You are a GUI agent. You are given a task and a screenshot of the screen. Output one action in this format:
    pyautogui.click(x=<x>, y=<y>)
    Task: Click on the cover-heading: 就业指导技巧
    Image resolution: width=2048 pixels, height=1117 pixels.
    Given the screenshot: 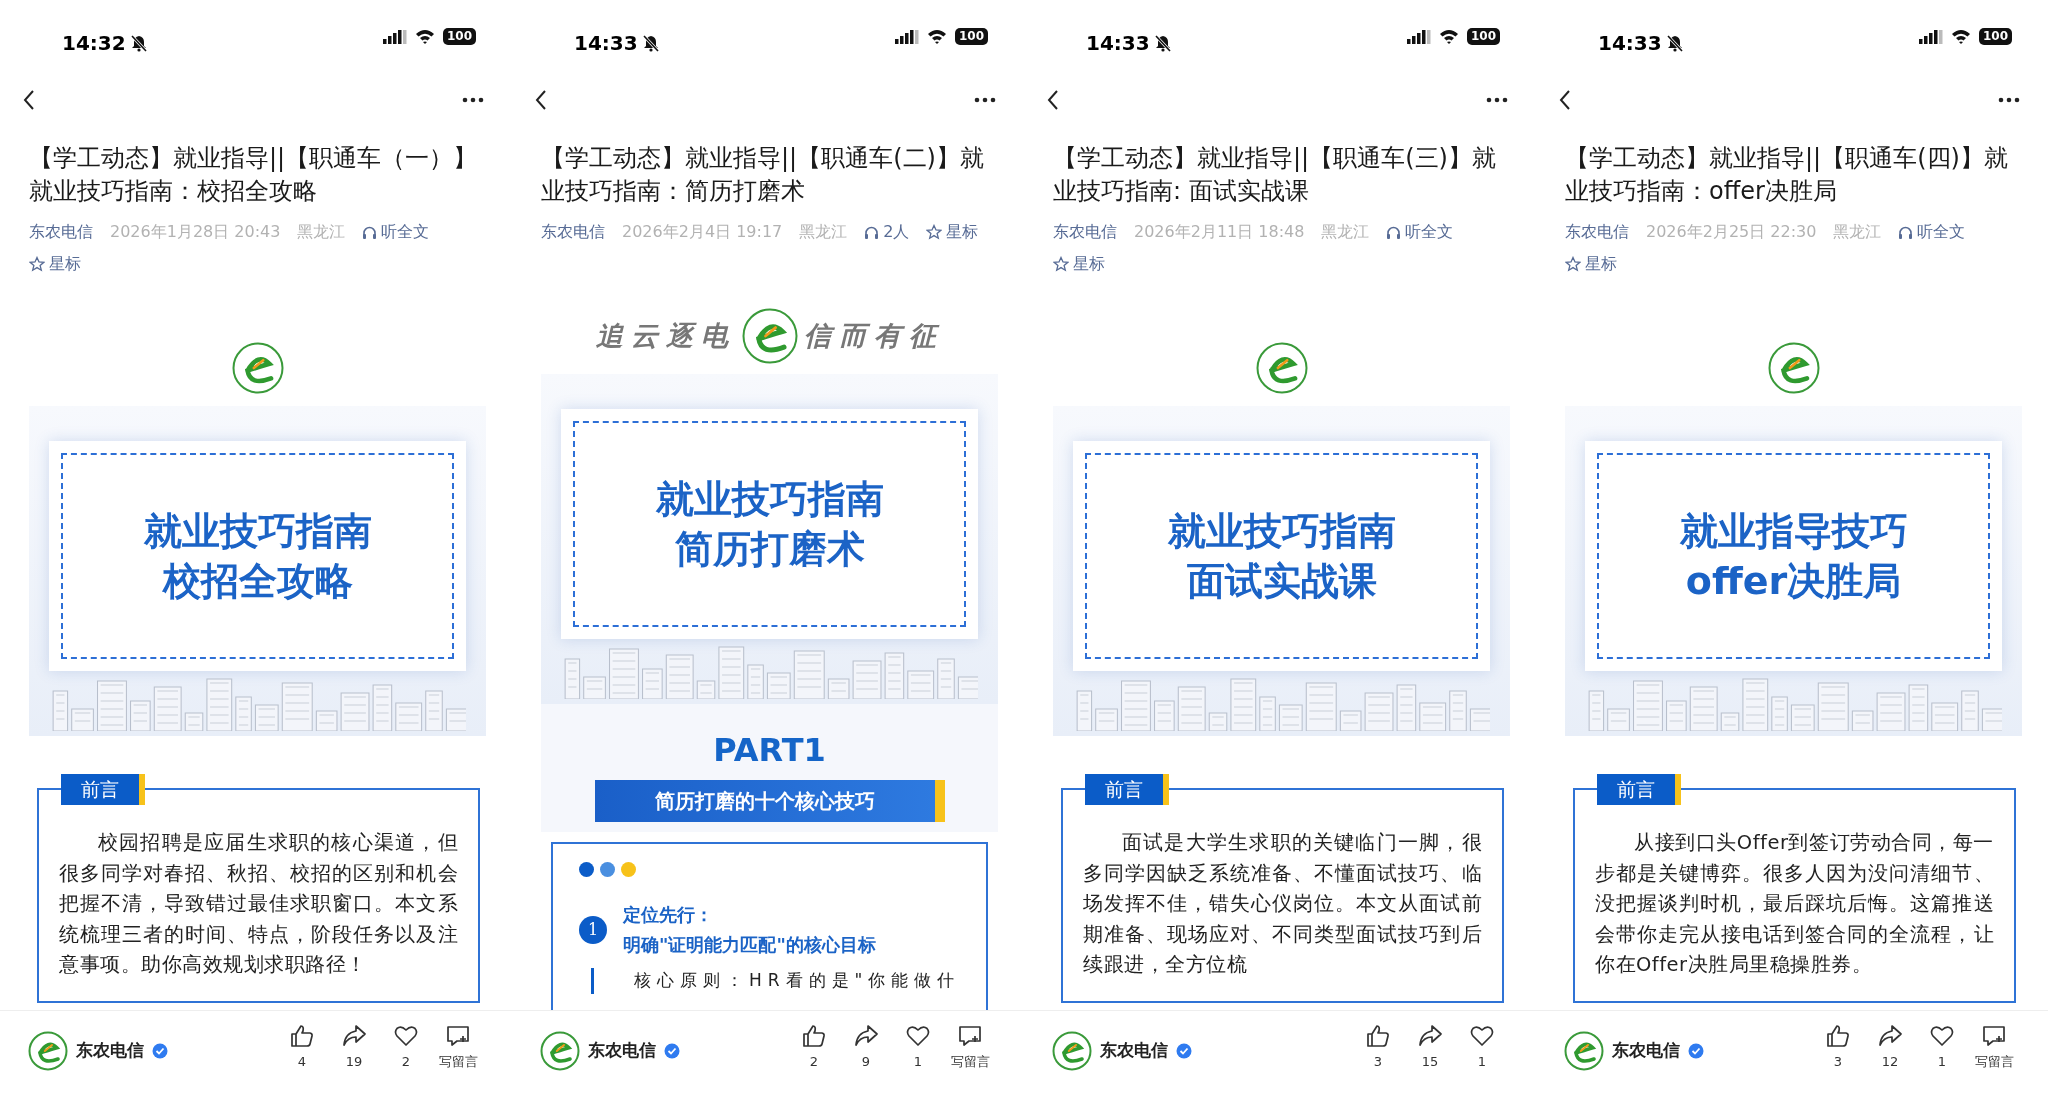 What is the action you would take?
    pyautogui.click(x=1793, y=531)
    